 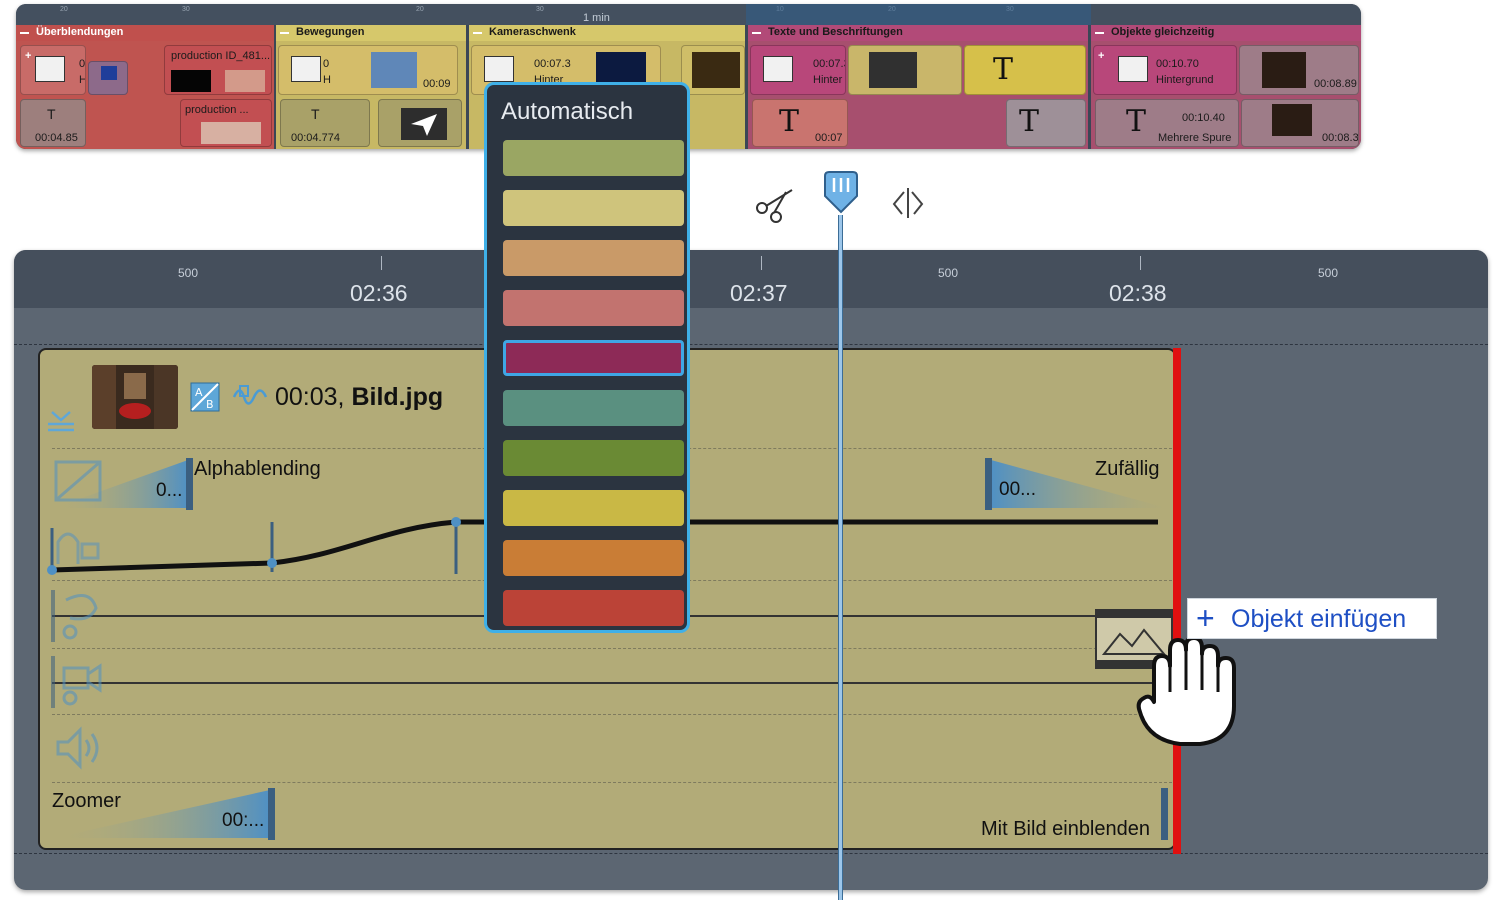 I want to click on overview-ruler: 20 30 20 30 10 20 30 1 min, so click(x=688, y=14).